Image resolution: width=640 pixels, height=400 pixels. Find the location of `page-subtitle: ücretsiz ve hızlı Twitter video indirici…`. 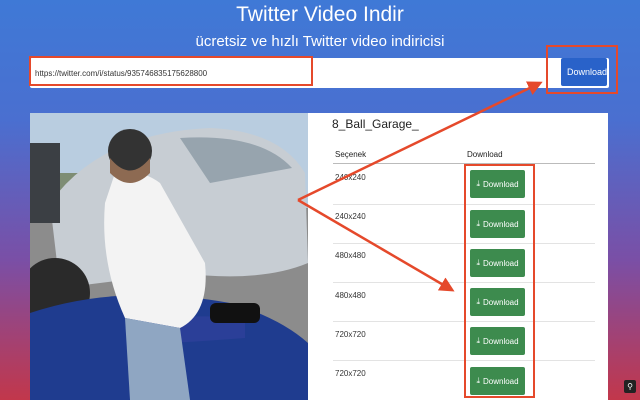

page-subtitle: ücretsiz ve hızlı Twitter video indirici… is located at coordinates (320, 41).